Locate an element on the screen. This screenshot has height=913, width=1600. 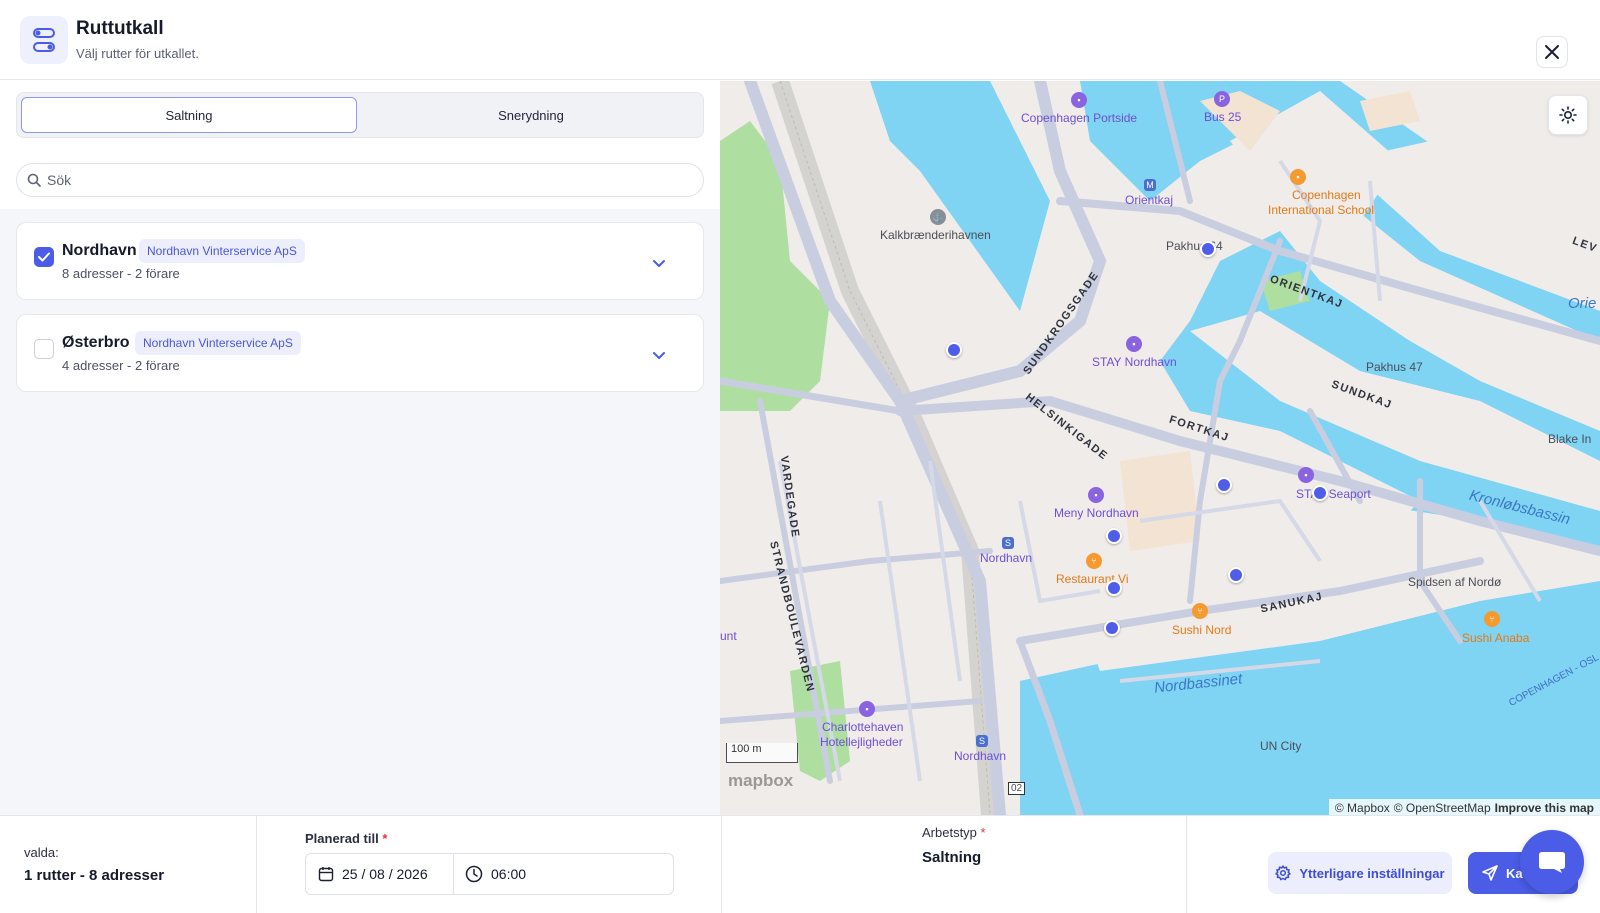
selection-summary: valda: 1 rutter - 8 adresser is located at coordinates (128, 864).